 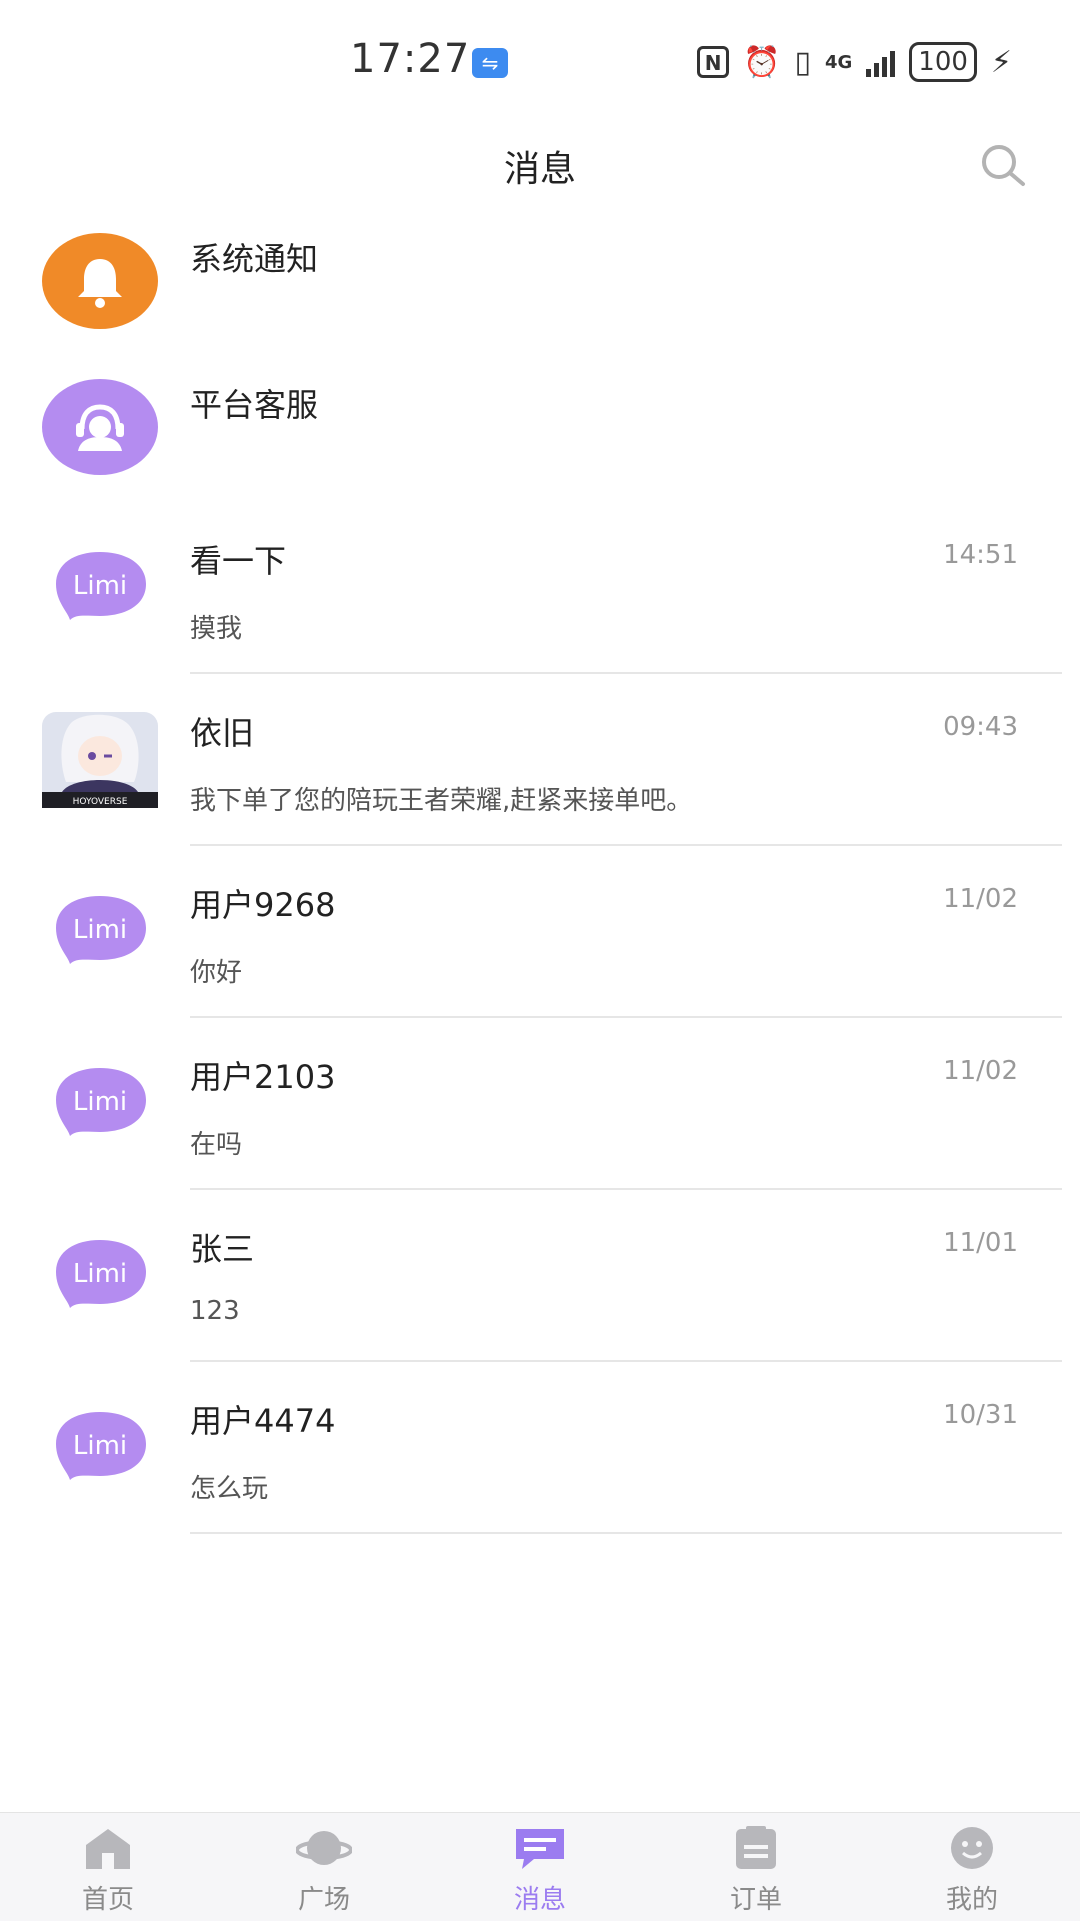 What do you see at coordinates (980, 555) in the screenshot?
I see `conversation-time: 14:51` at bounding box center [980, 555].